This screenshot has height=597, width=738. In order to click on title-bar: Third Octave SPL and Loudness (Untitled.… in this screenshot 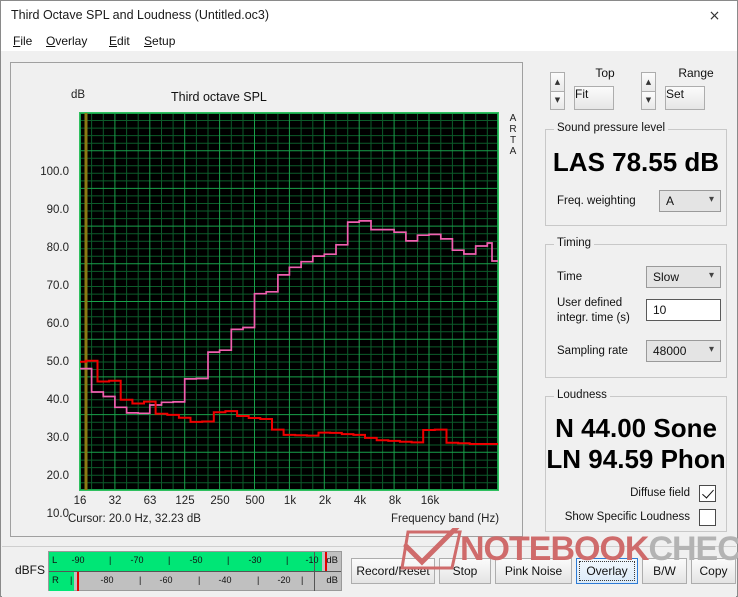, I will do `click(369, 16)`.